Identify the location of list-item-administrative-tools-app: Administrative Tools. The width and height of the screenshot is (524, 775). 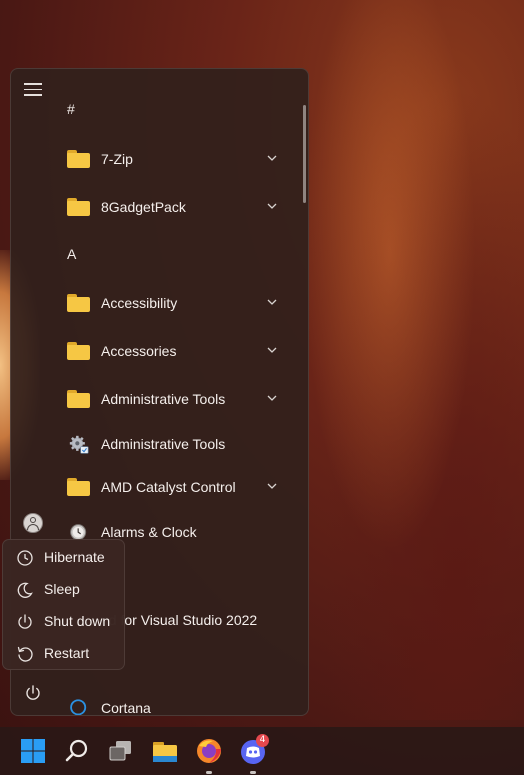
(171, 445).